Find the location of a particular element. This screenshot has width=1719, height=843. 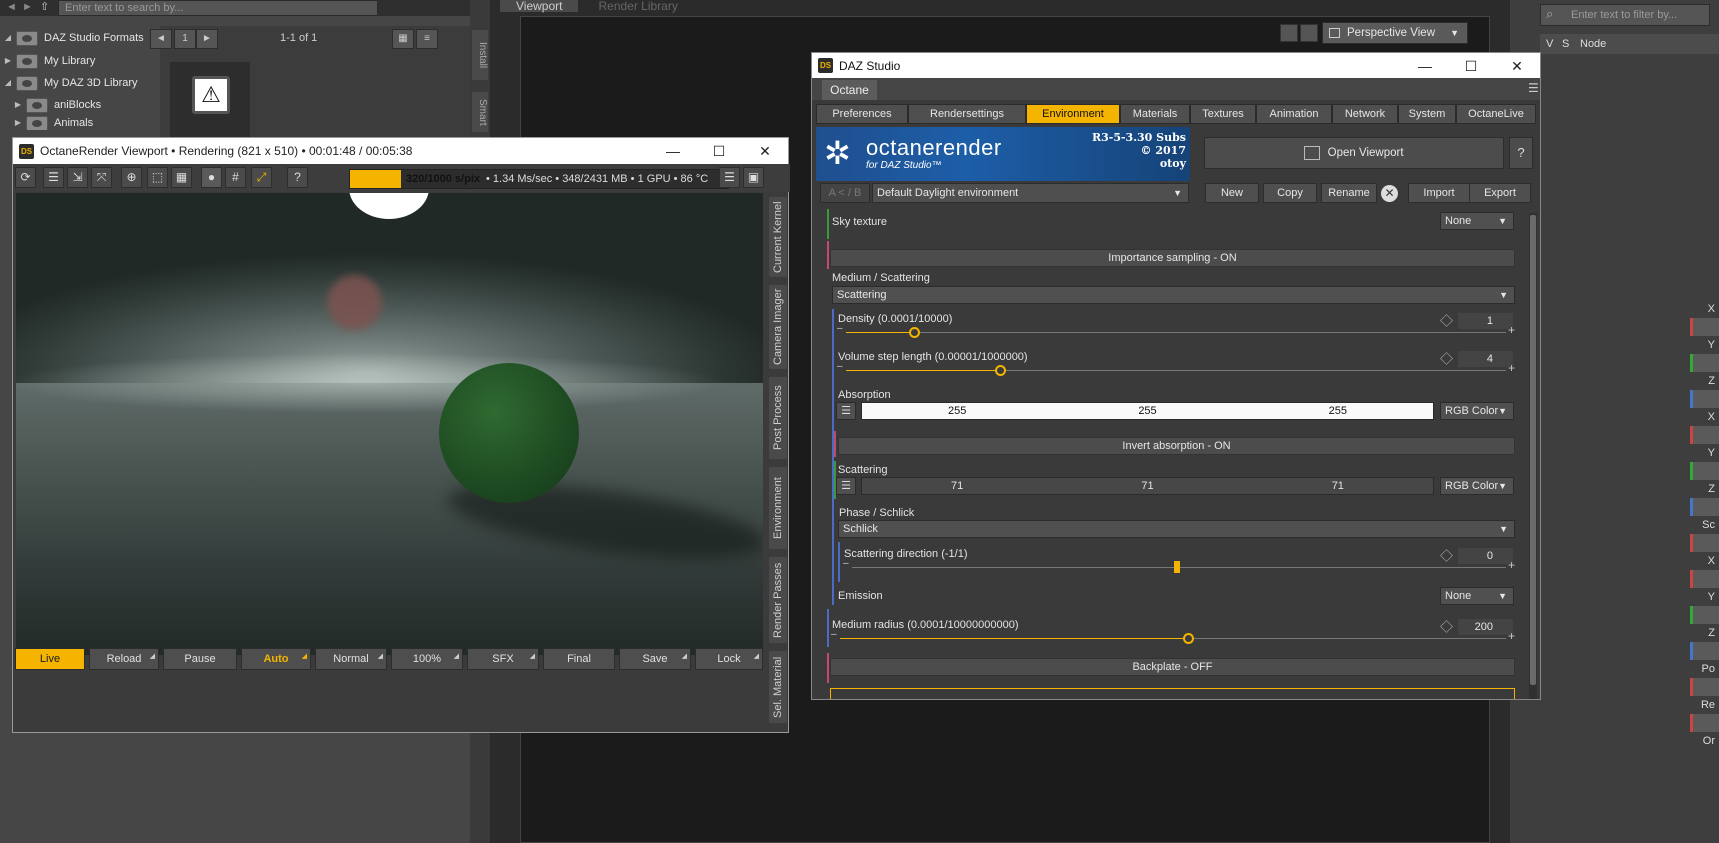

node-s: S is located at coordinates (1565, 44).